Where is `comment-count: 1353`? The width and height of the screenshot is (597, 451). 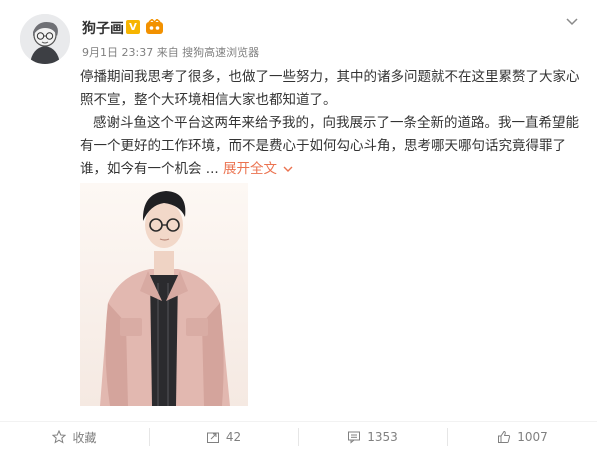
comment-count: 1353 is located at coordinates (382, 437).